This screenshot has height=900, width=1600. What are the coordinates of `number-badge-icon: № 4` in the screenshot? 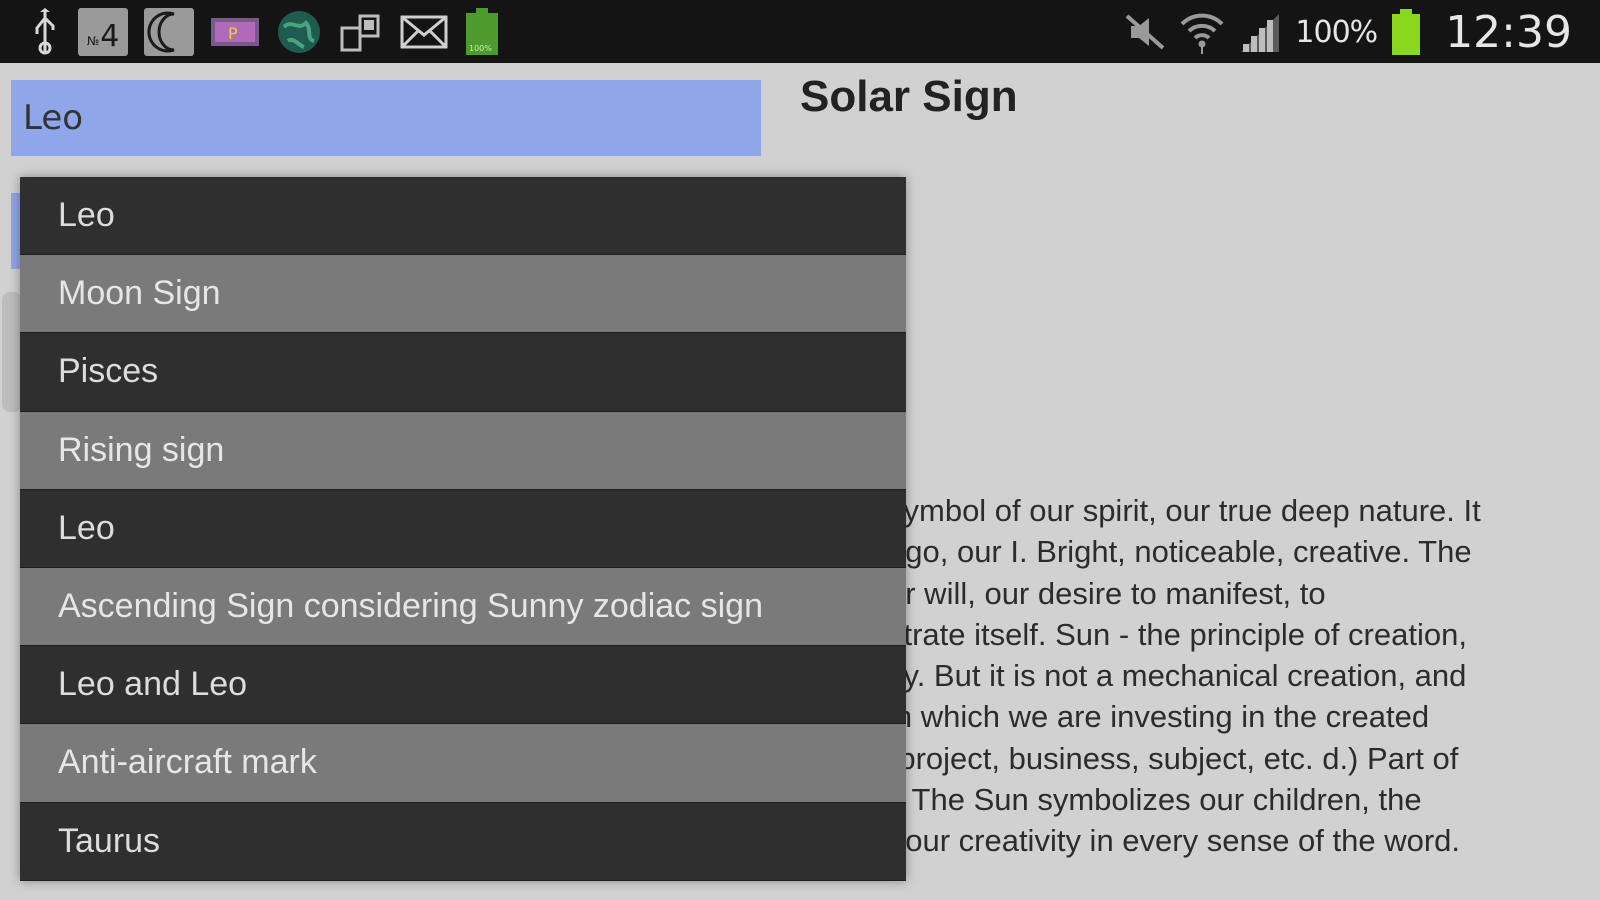 It's located at (103, 32).